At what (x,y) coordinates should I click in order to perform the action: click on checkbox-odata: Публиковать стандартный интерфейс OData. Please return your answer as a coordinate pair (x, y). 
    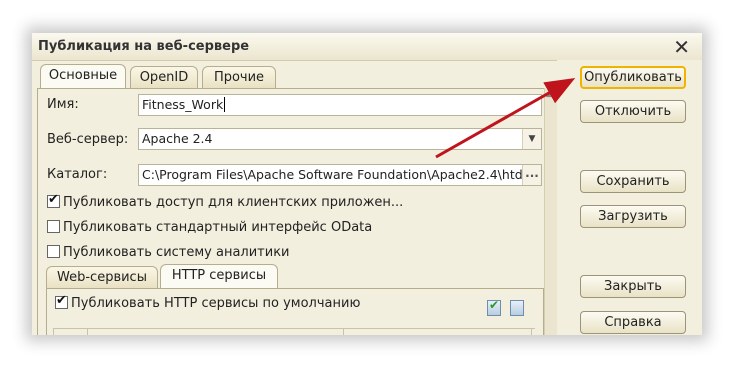
    Looking at the image, I should click on (209, 227).